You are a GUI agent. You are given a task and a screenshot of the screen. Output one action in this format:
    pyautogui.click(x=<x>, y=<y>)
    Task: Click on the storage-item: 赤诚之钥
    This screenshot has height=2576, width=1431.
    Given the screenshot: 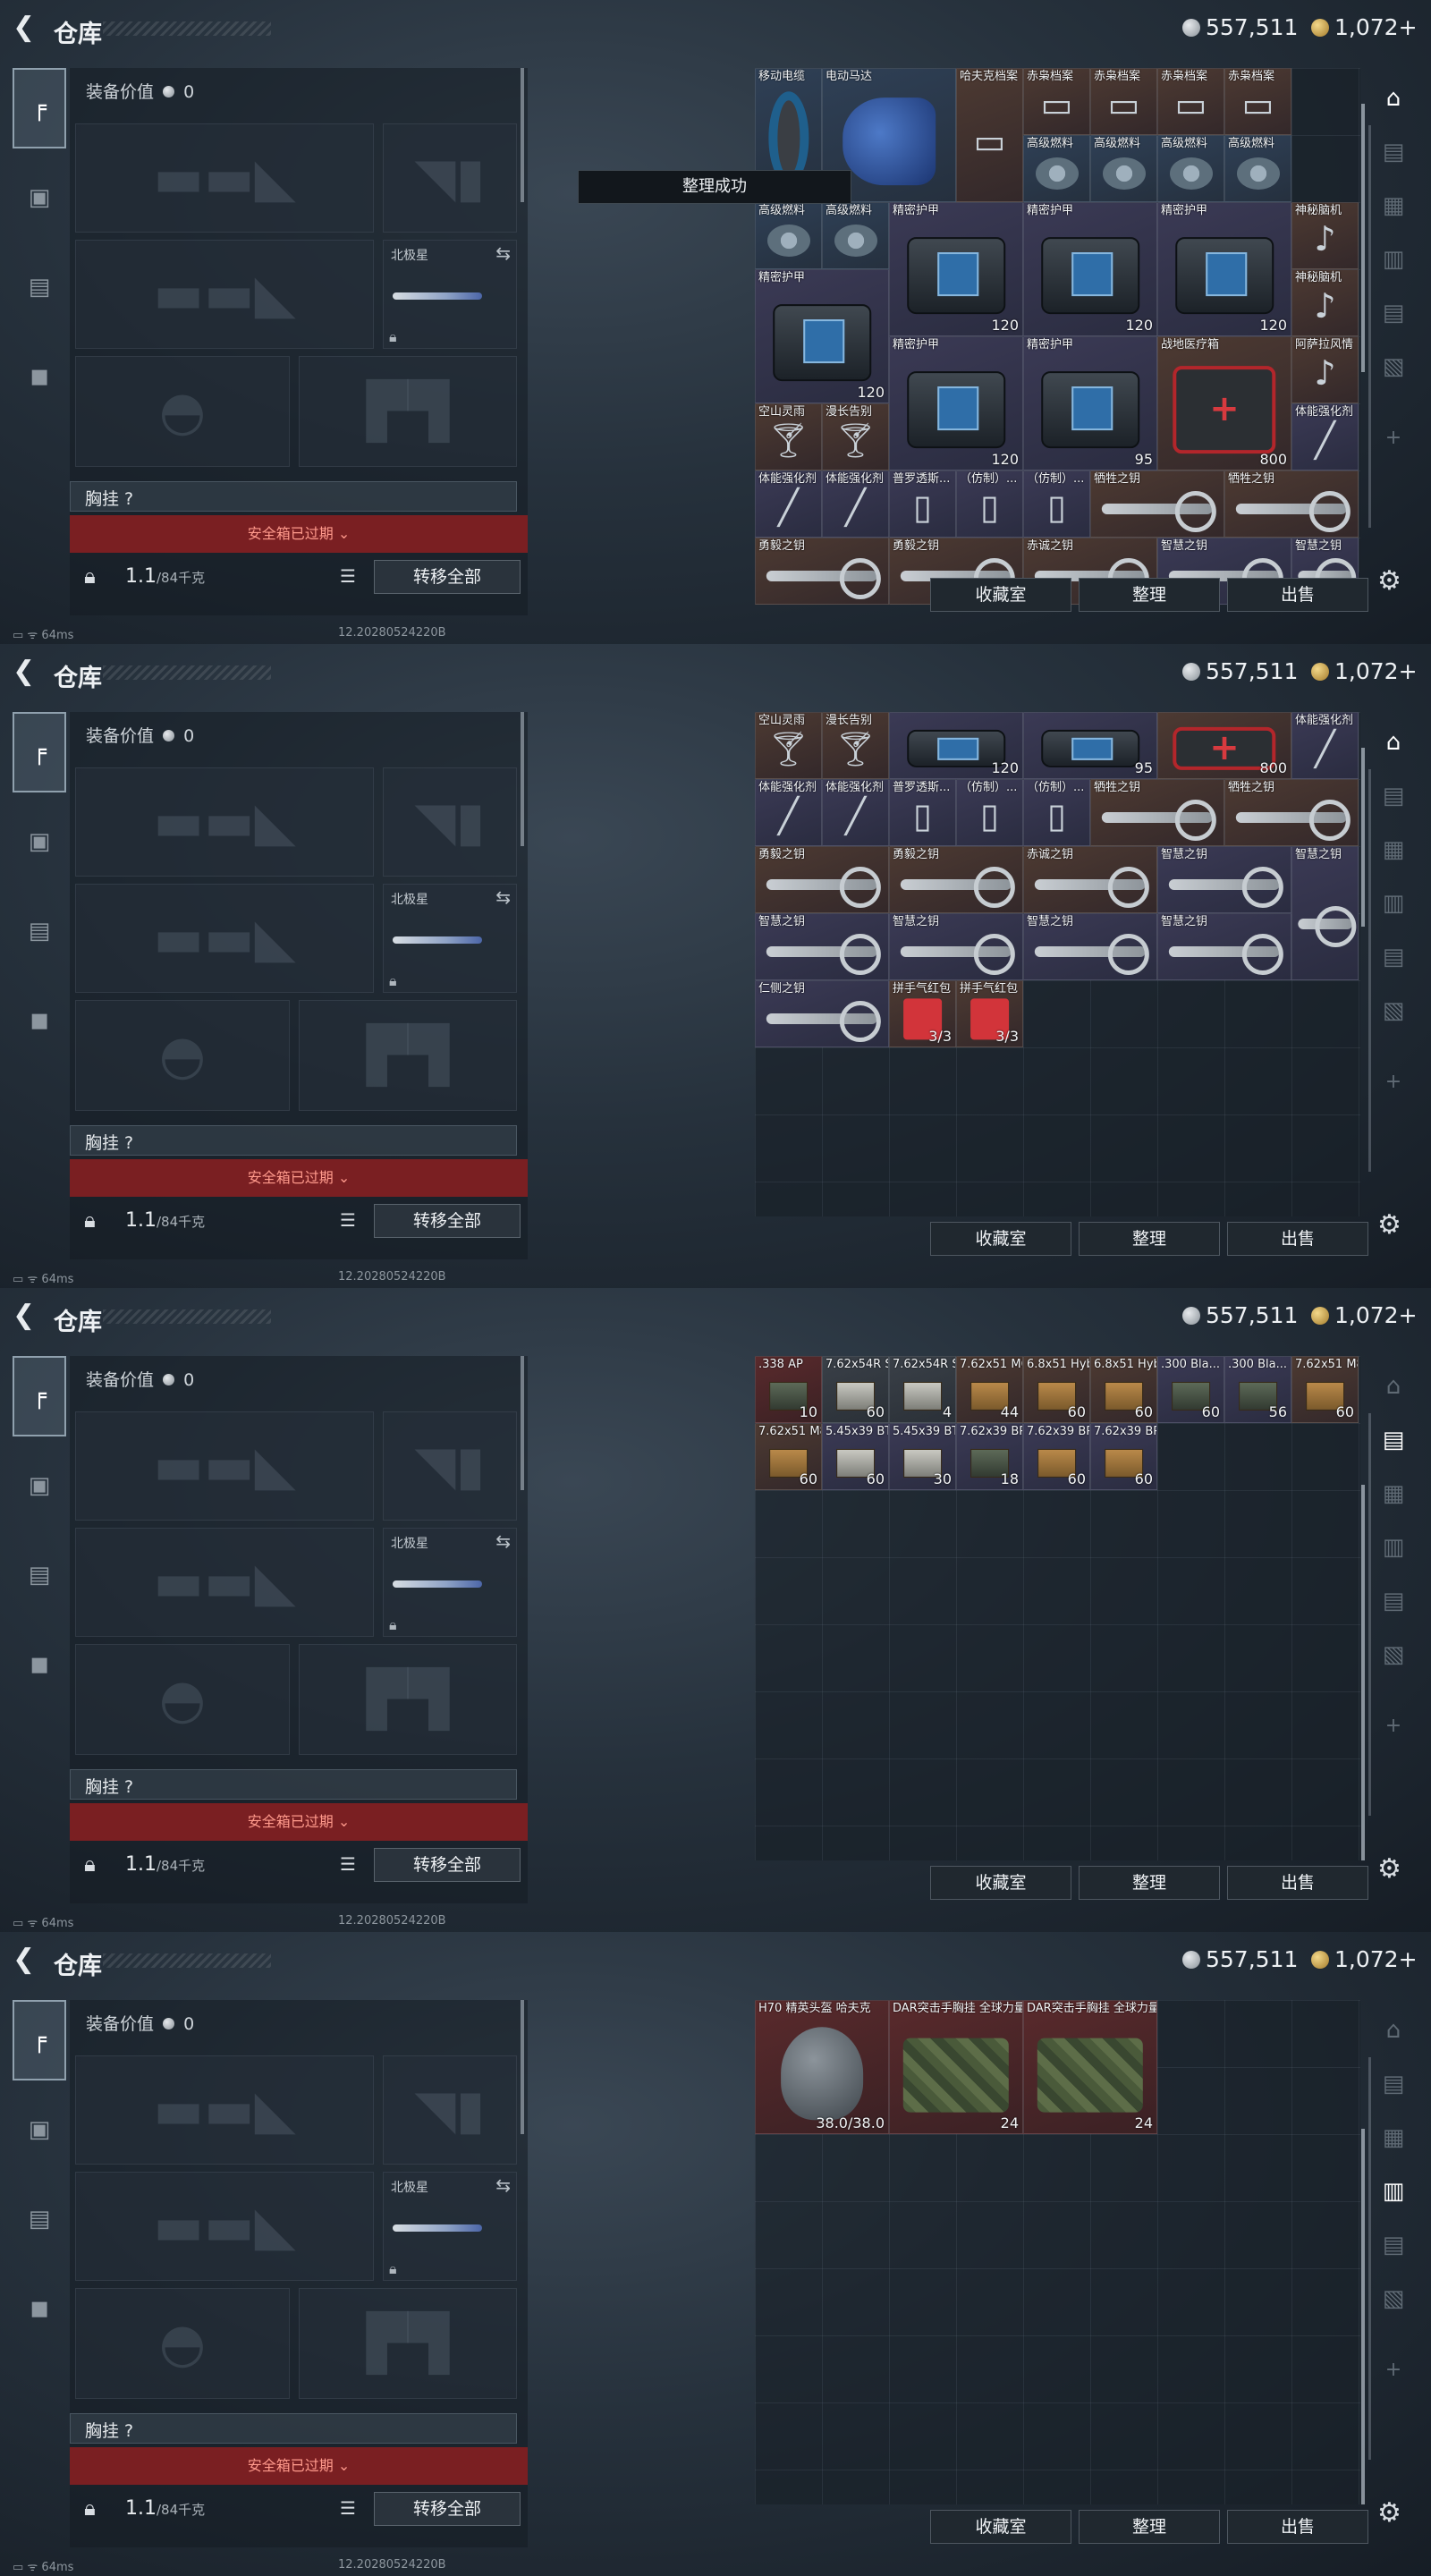 What is the action you would take?
    pyautogui.click(x=1090, y=879)
    